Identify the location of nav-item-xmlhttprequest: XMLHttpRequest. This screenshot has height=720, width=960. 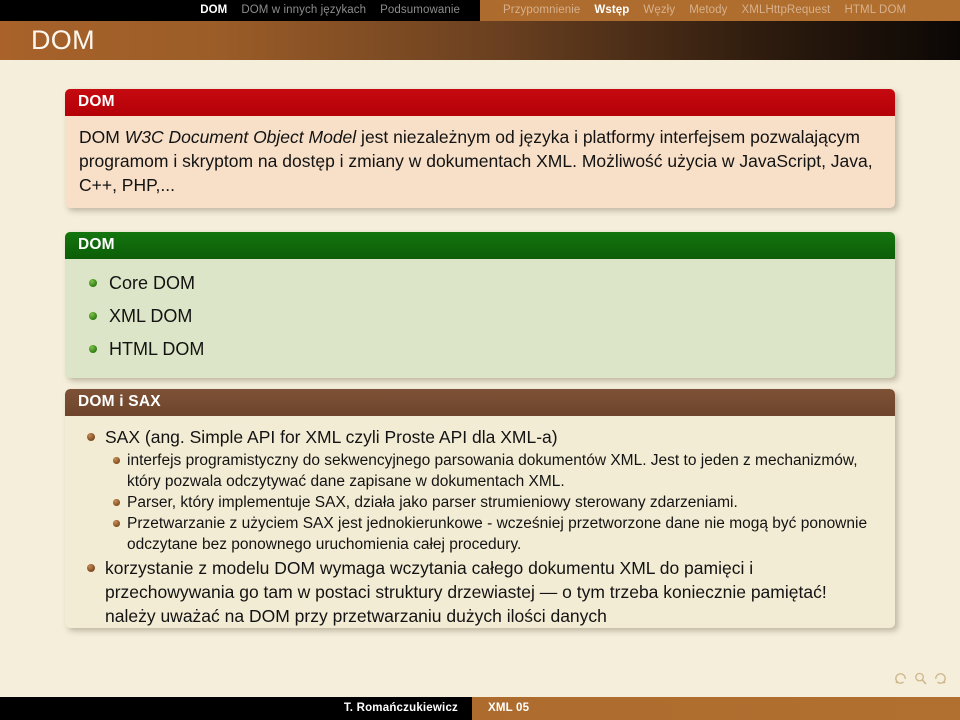
(786, 10).